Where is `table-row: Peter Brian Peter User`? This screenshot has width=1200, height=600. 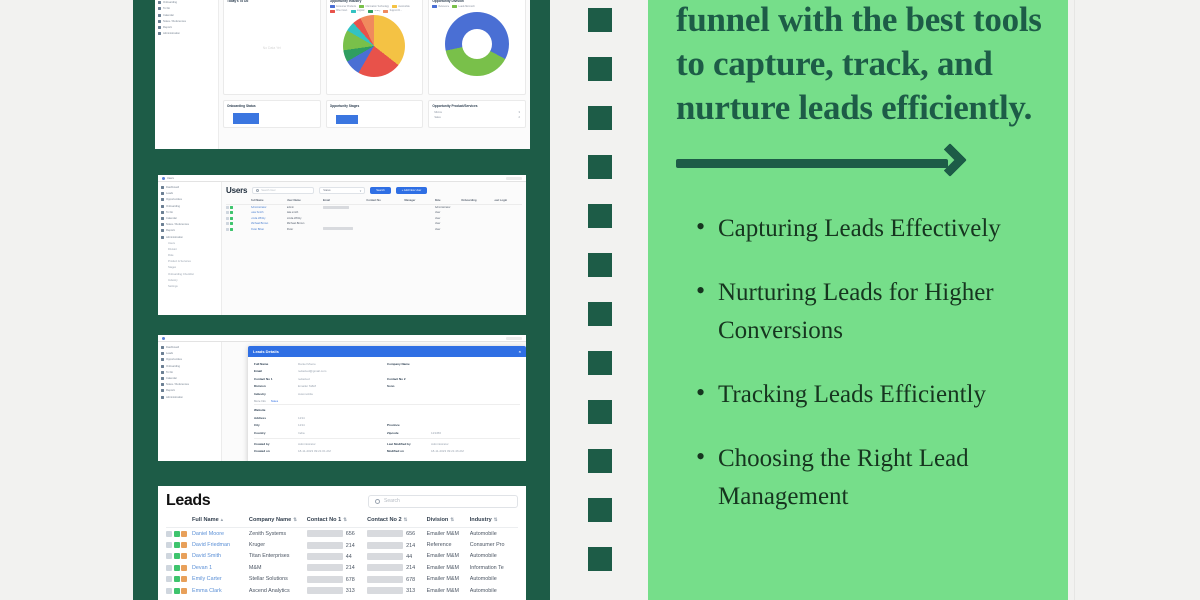
table-row: Peter Brian Peter User is located at coordinates (374, 229).